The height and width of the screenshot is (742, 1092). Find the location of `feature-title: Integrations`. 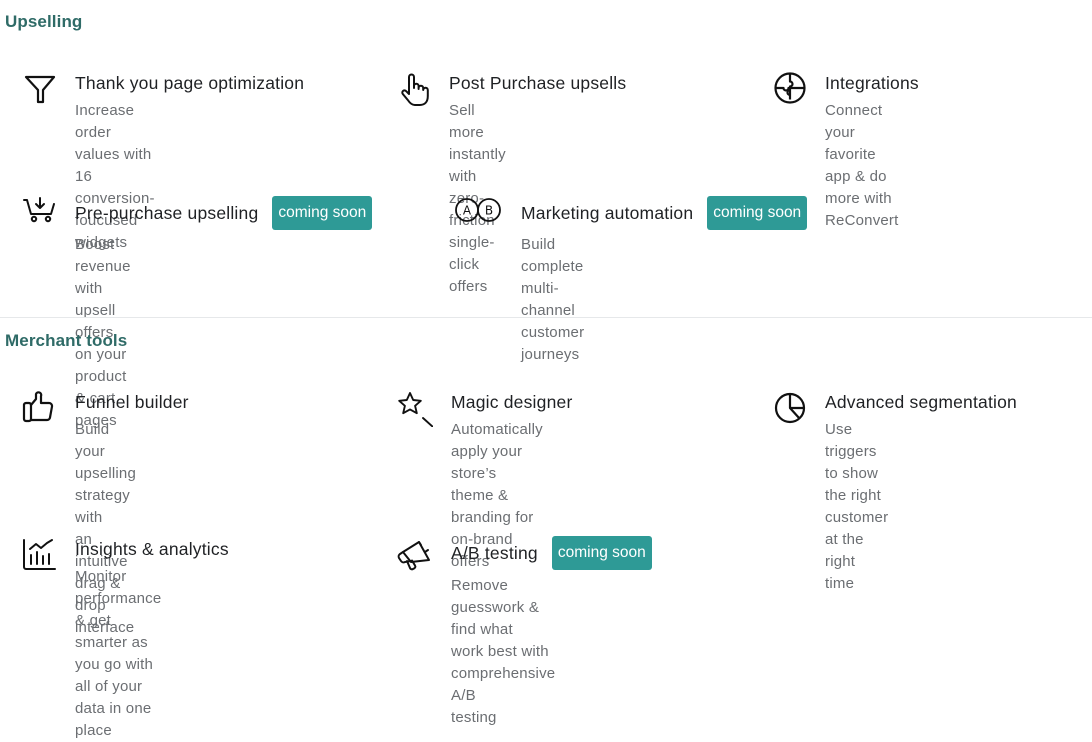

feature-title: Integrations is located at coordinates (872, 83).